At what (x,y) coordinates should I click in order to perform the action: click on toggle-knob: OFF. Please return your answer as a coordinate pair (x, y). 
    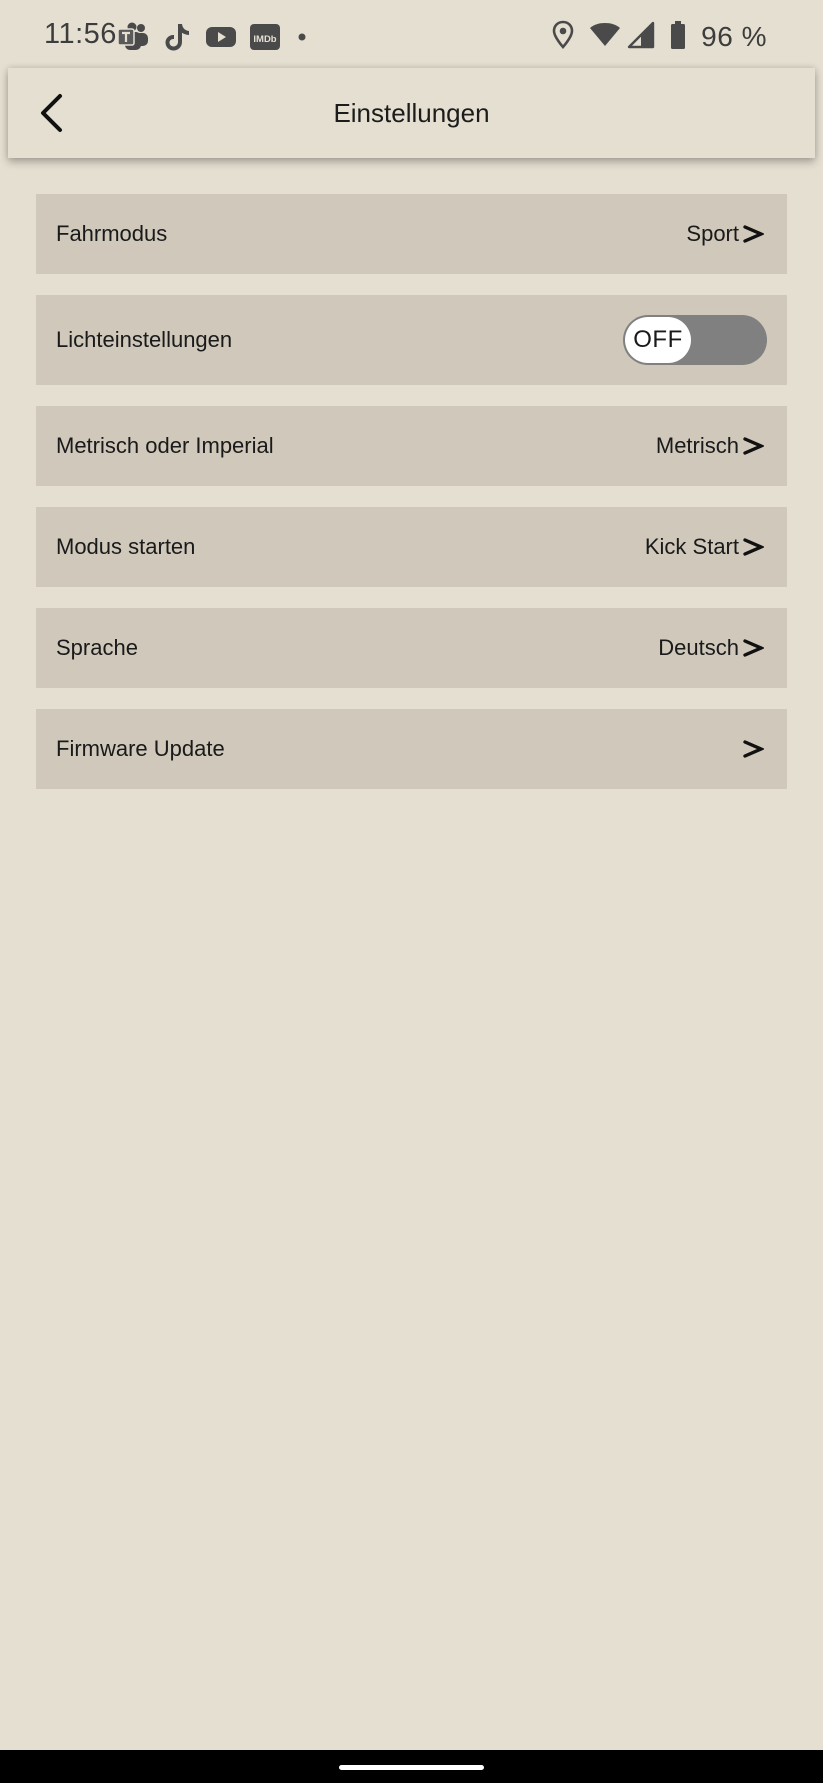
    Looking at the image, I should click on (658, 340).